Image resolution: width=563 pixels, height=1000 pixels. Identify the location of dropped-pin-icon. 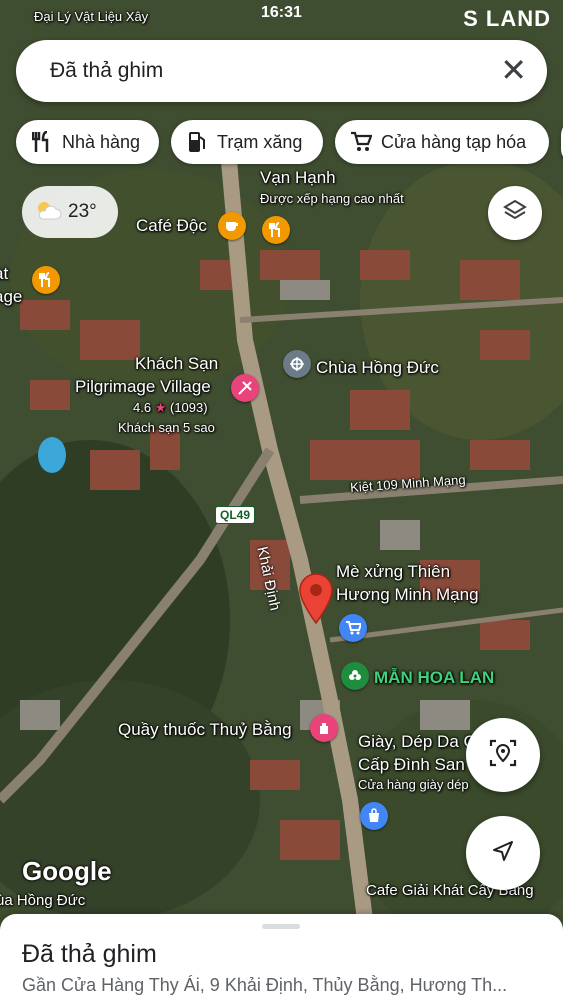
(316, 600).